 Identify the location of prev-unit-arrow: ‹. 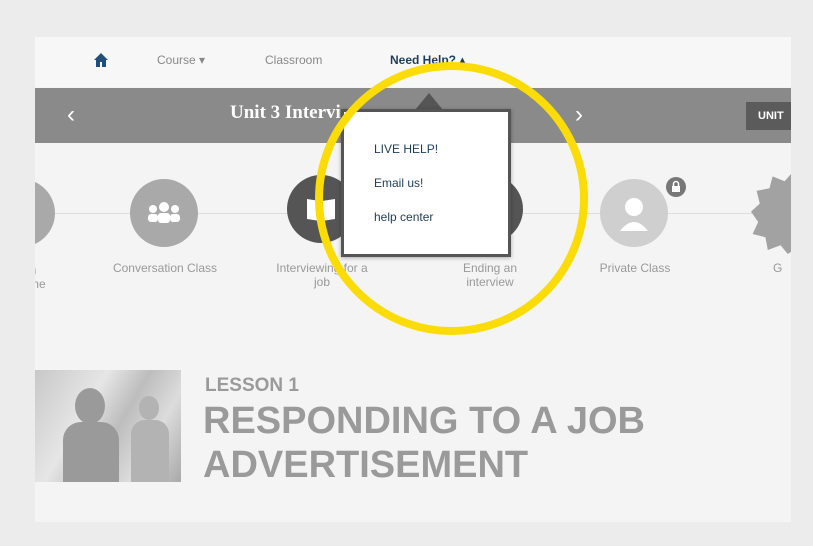
(71, 115).